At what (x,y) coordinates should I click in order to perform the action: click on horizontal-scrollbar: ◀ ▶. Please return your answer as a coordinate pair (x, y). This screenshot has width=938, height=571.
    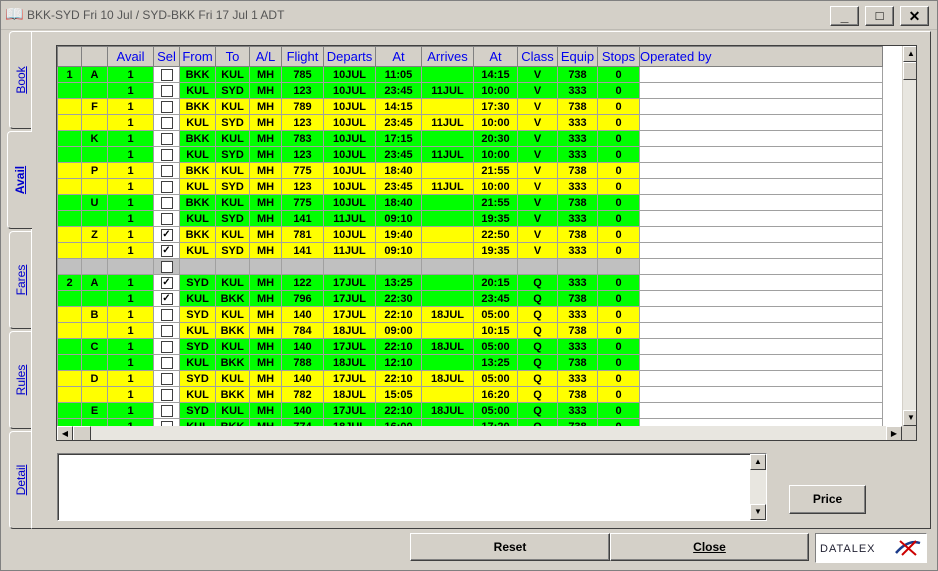
    Looking at the image, I should click on (479, 433).